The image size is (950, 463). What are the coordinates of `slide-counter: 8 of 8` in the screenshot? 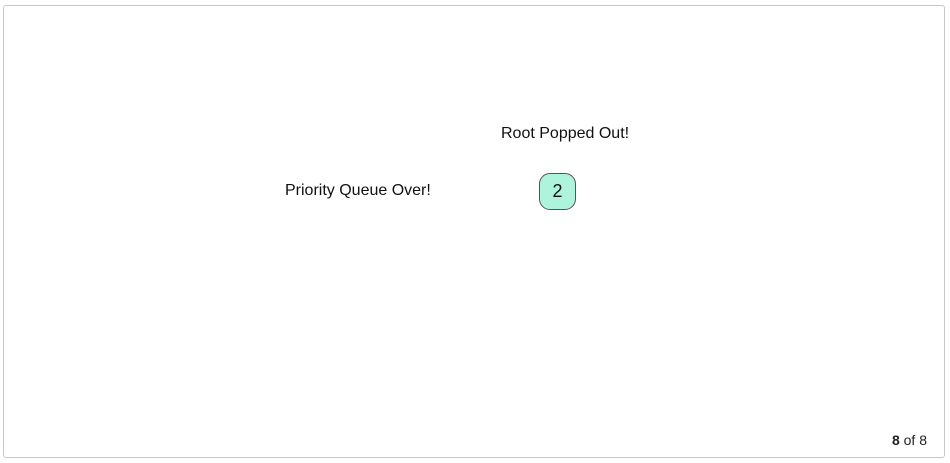 It's located at (909, 440).